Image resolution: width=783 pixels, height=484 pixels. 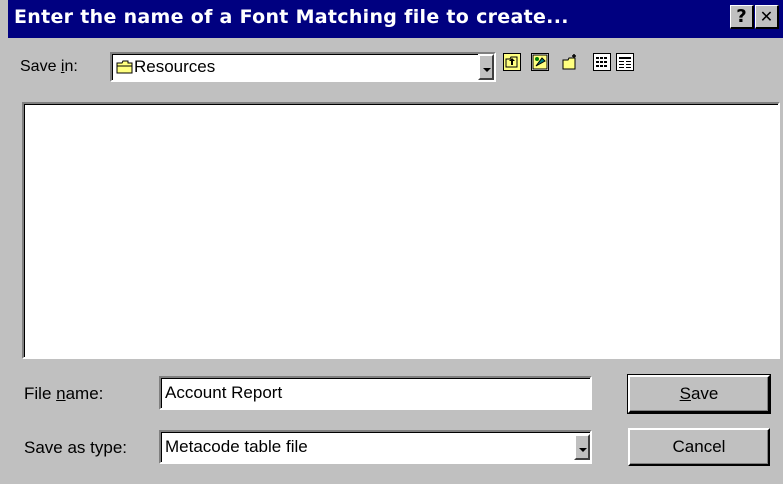 What do you see at coordinates (767, 17) in the screenshot?
I see `close-button: ✕` at bounding box center [767, 17].